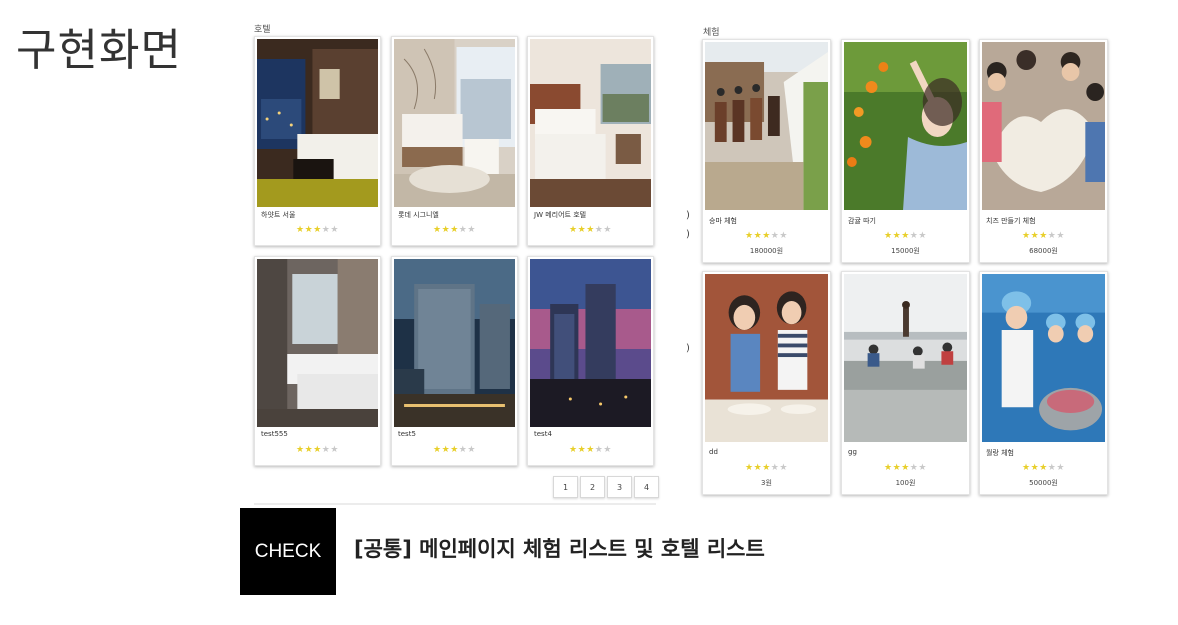 The image size is (1178, 625). I want to click on page-button-2: 2, so click(592, 487).